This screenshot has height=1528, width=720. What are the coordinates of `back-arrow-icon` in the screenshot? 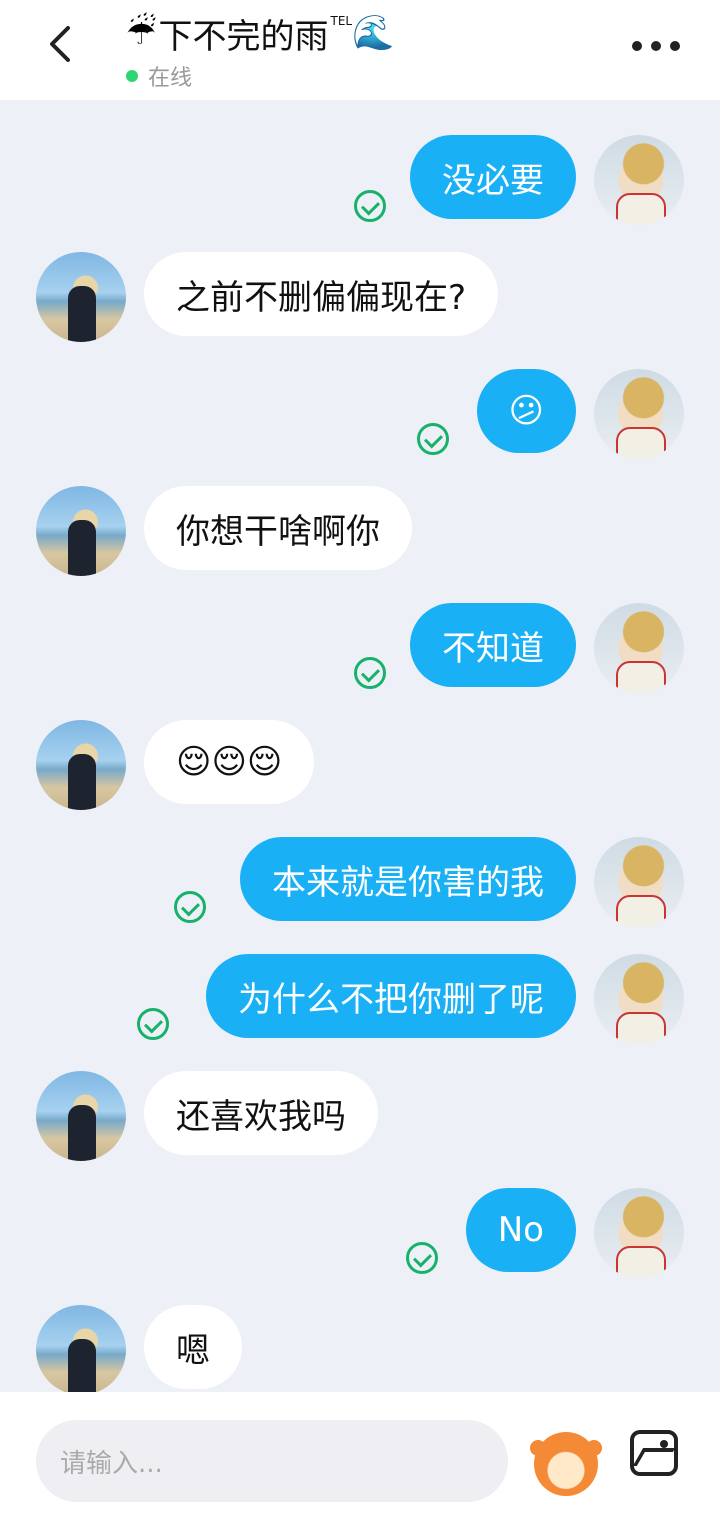 It's located at (62, 44).